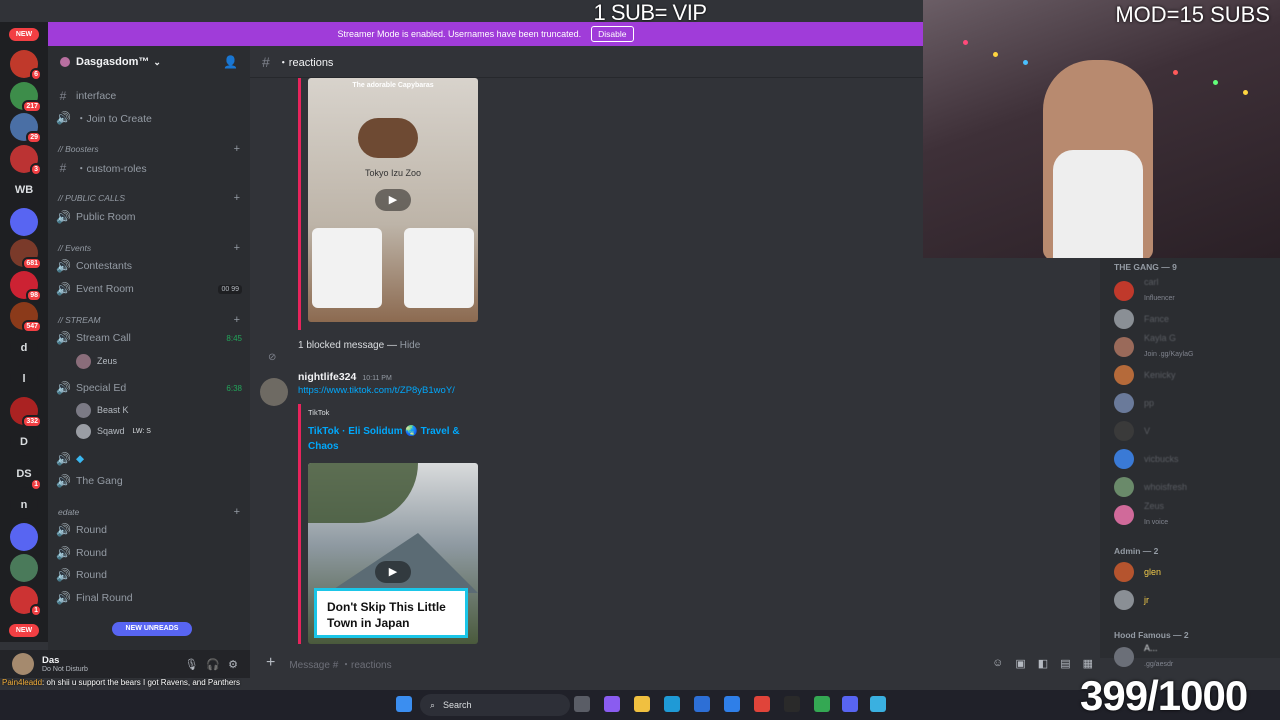  I want to click on channel-event-room: 🔊 Event Room 00 99, so click(149, 289).